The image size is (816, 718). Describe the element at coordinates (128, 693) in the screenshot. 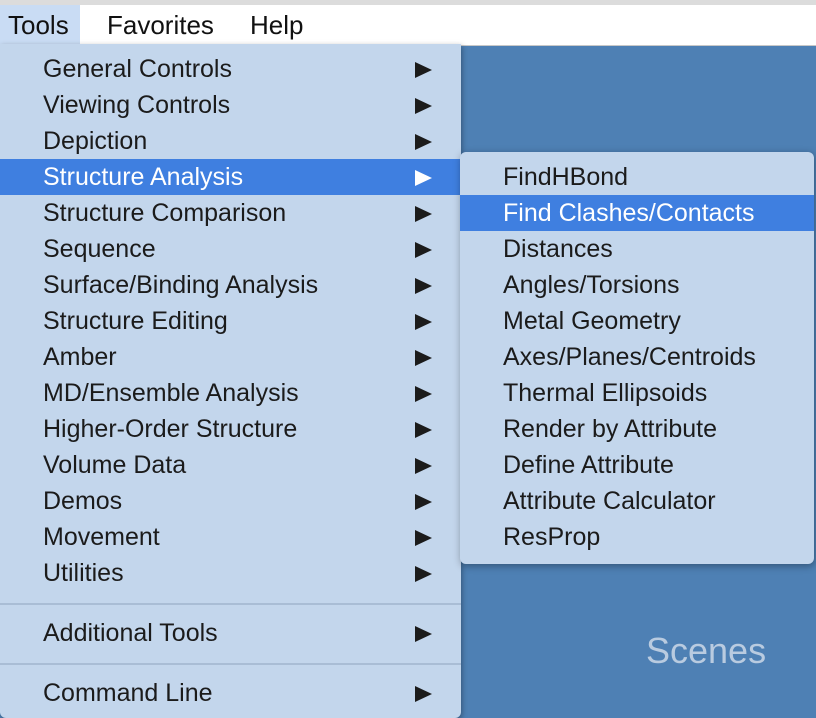

I see `menu-item-label: Command Line` at that location.